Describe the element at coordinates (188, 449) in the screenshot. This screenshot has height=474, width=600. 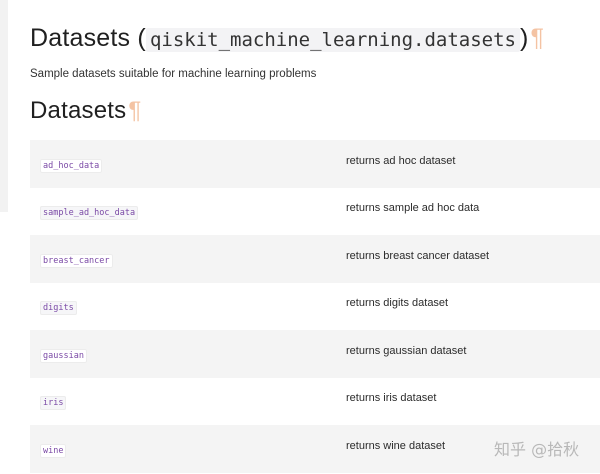
I see `table-cell-name: wine` at that location.